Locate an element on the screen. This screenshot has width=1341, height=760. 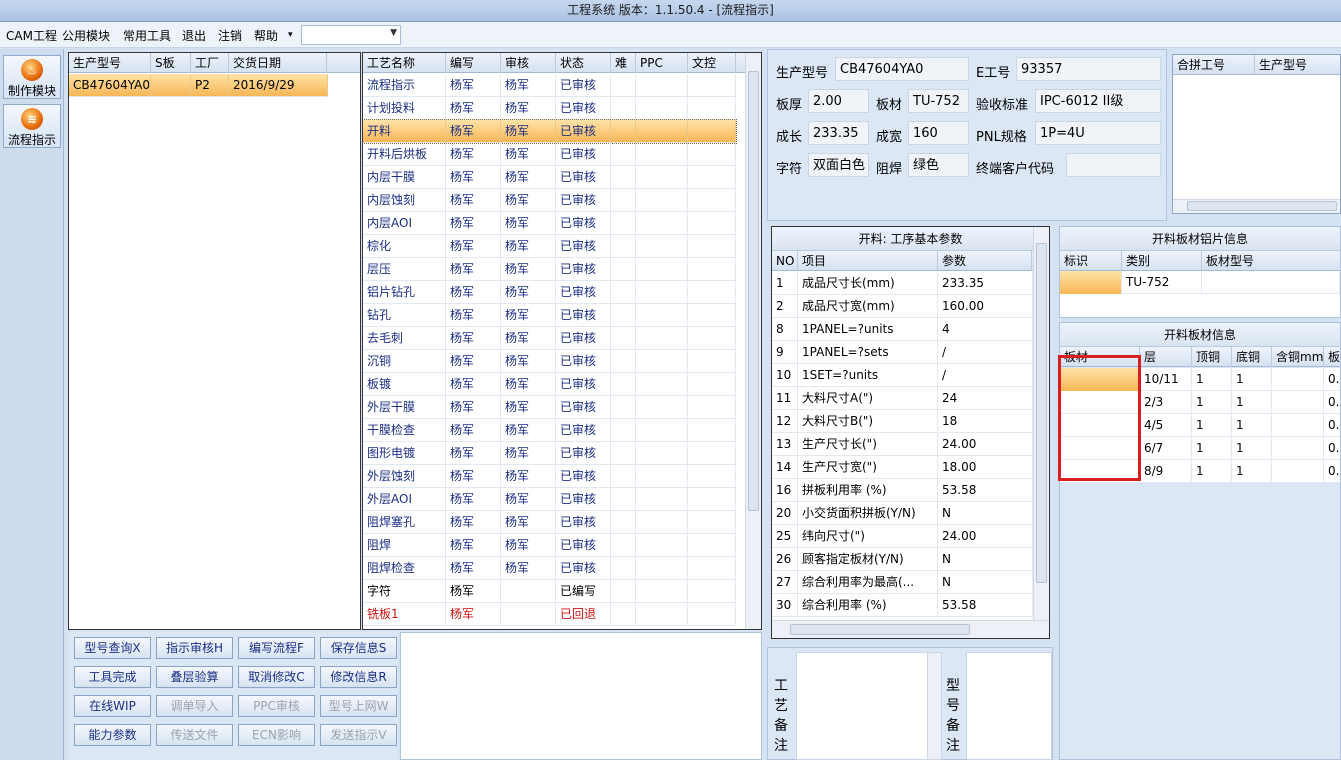
table-row: 内层蚀刻 杨军 杨军 已审核 is located at coordinates (549, 200).